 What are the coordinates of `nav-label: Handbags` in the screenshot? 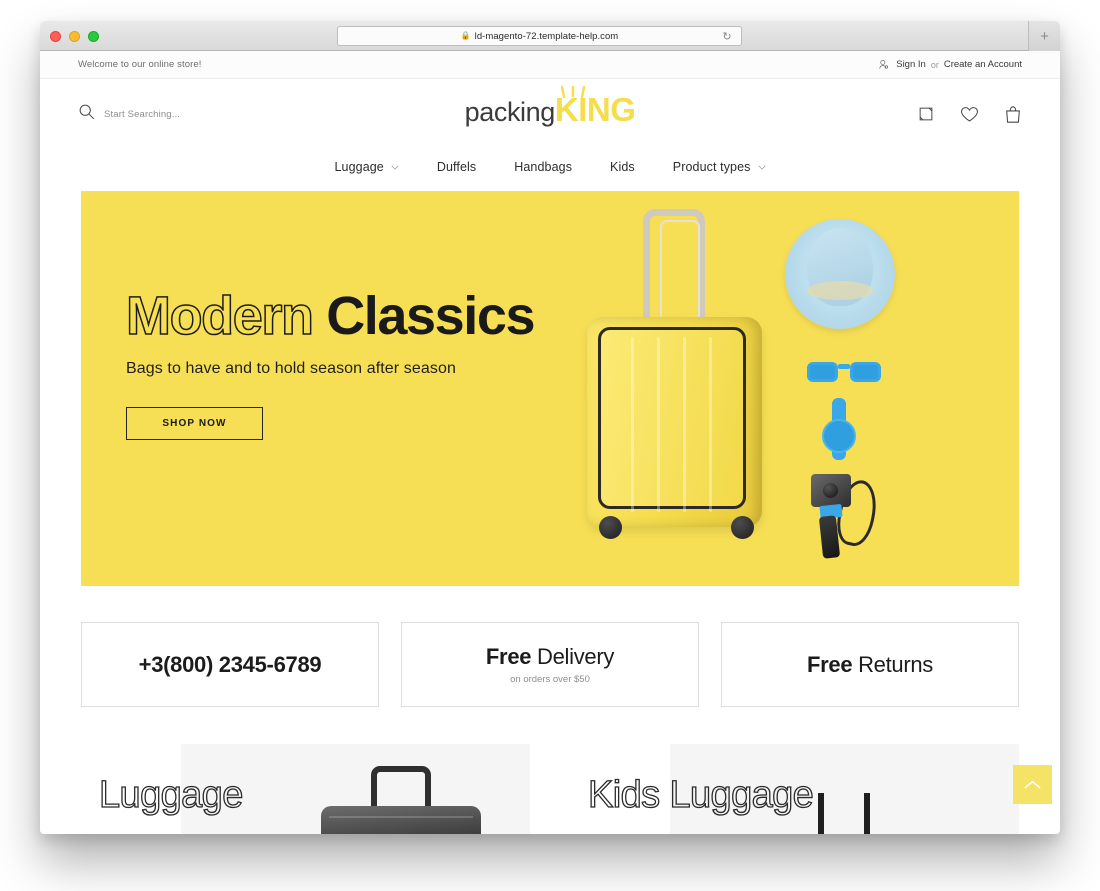 It's located at (543, 167).